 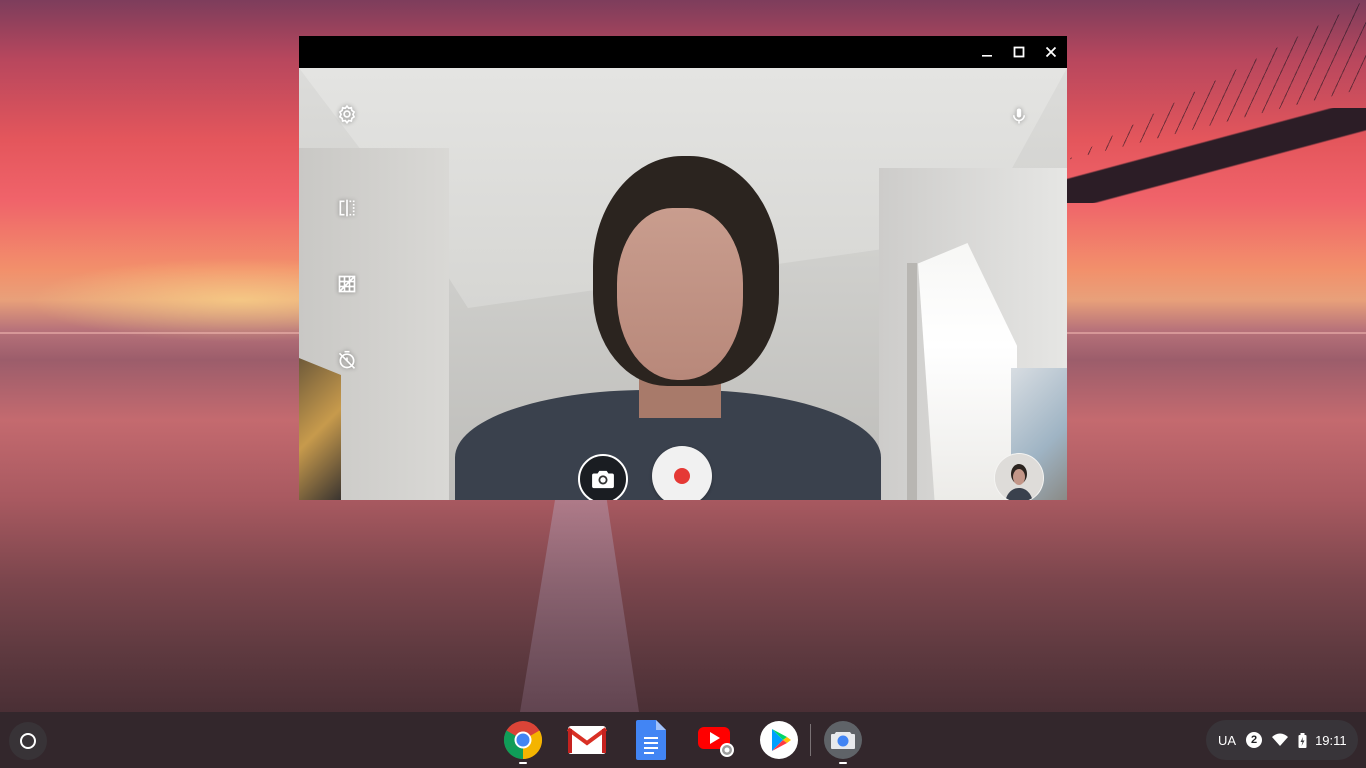 What do you see at coordinates (912, 381) in the screenshot?
I see `room-window-frame` at bounding box center [912, 381].